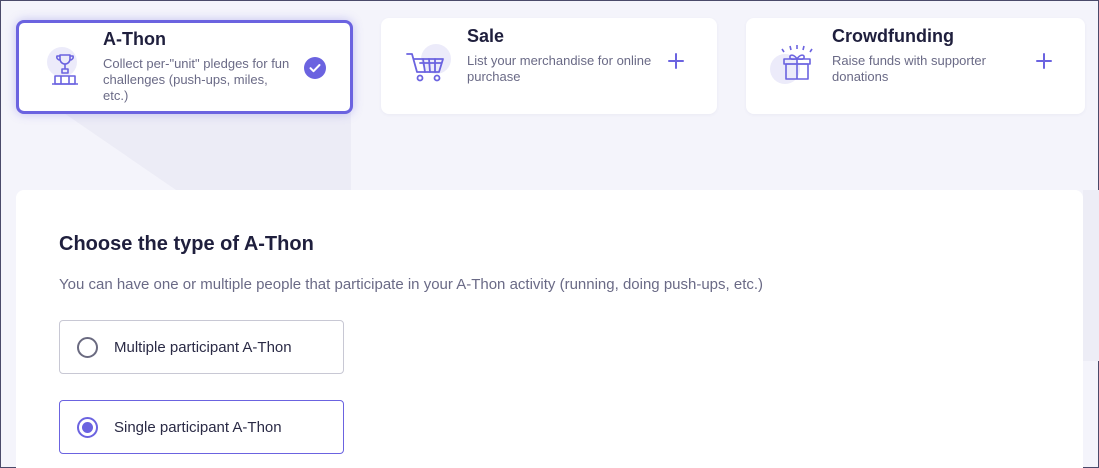  I want to click on option-label: Single participant A-Thon, so click(198, 427).